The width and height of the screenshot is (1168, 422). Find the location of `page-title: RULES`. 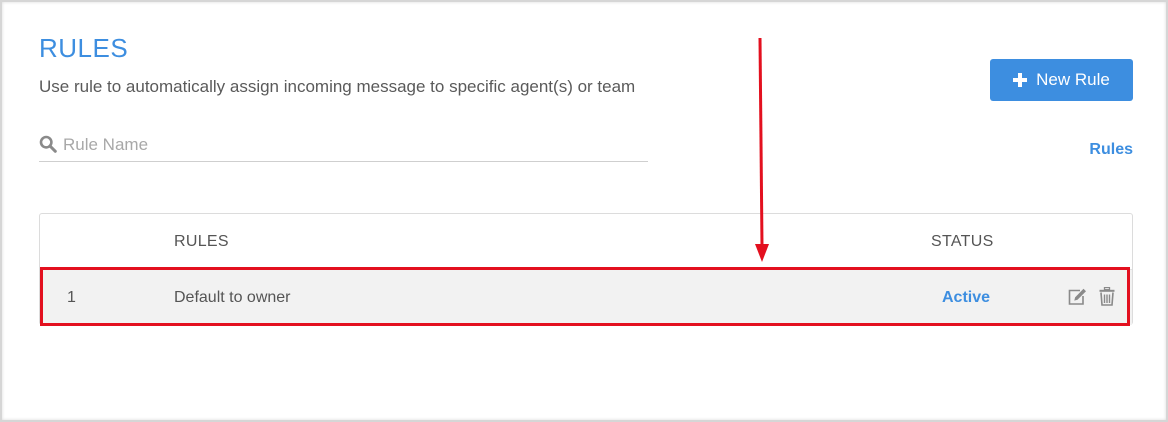

page-title: RULES is located at coordinates (84, 48).